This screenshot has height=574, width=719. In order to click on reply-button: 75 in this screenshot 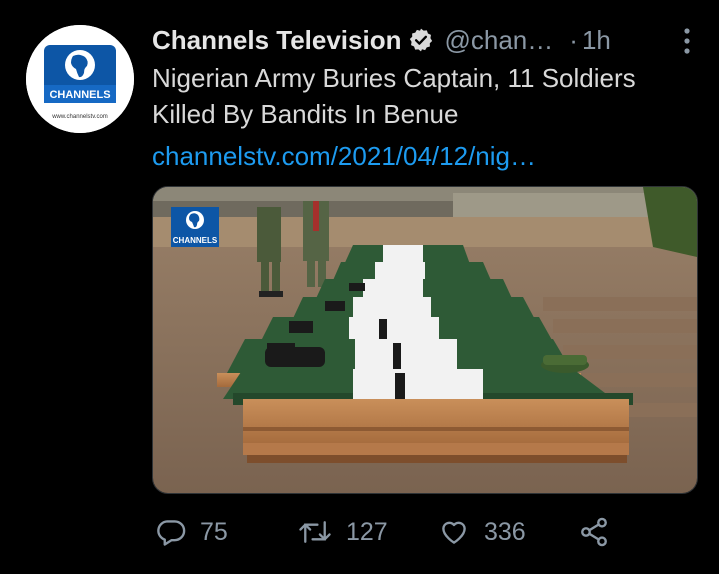, I will do `click(192, 532)`.